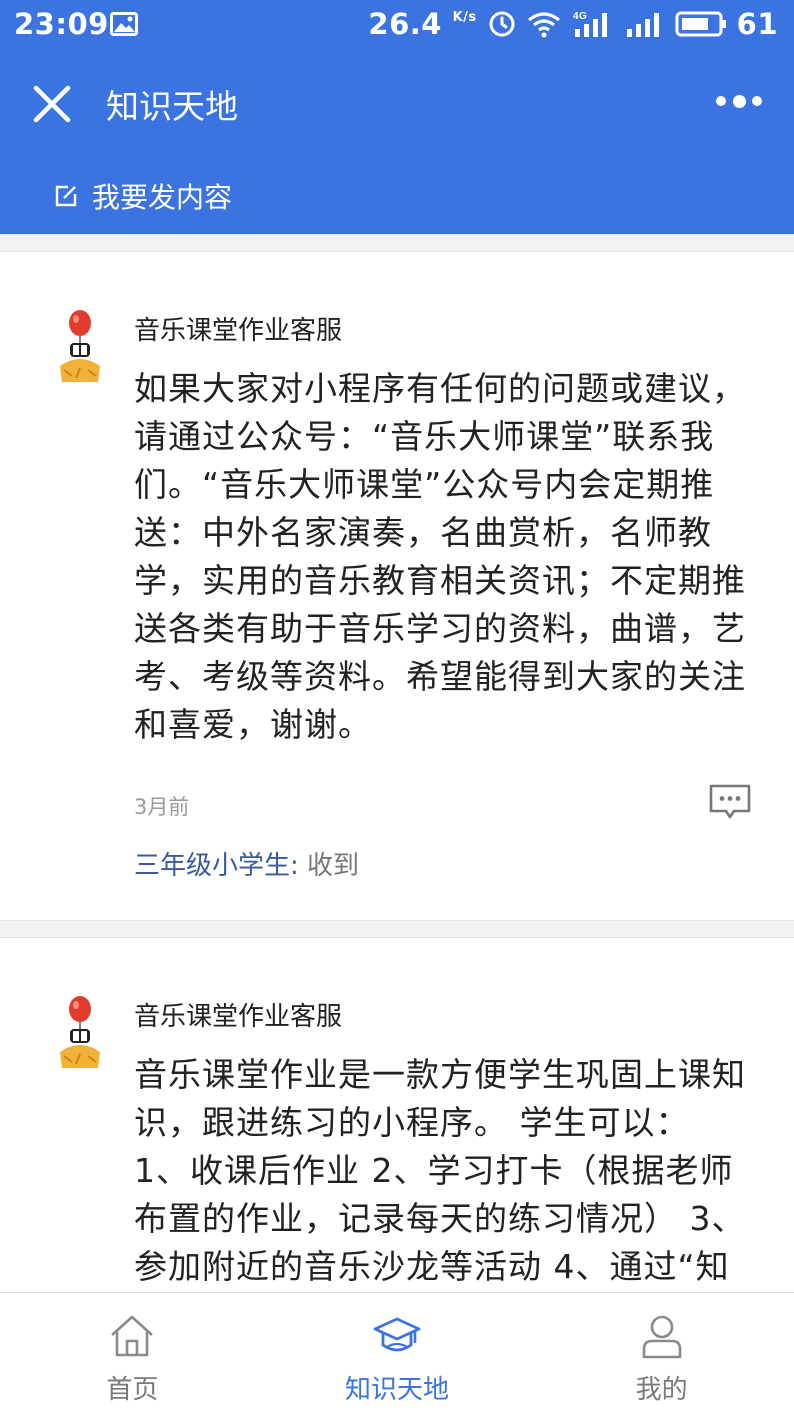 The width and height of the screenshot is (794, 1412). I want to click on tab-home: 首页, so click(132, 1352).